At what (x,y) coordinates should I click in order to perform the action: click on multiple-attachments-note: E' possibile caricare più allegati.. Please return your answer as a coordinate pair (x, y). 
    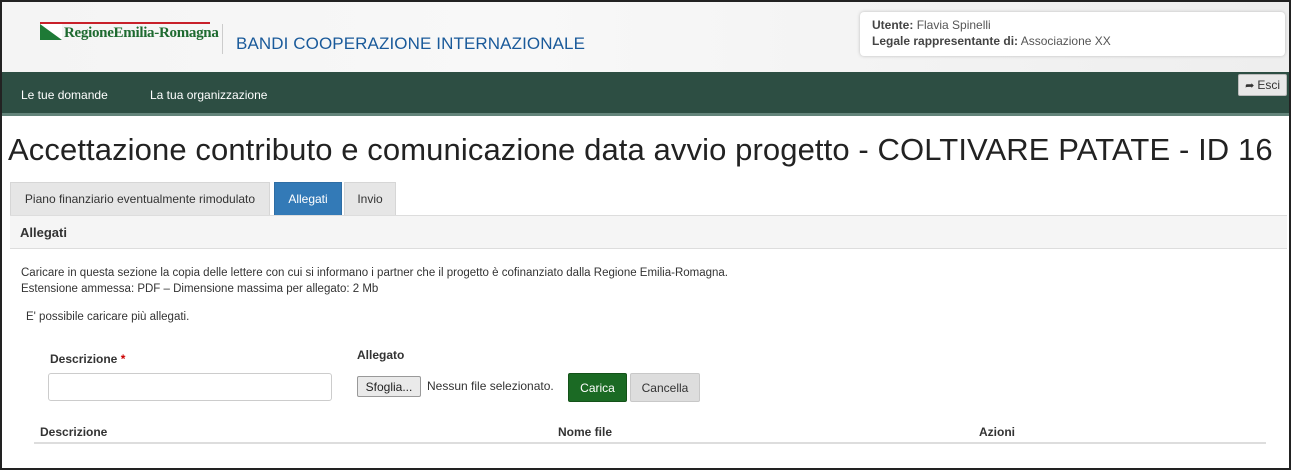
    Looking at the image, I should click on (108, 317).